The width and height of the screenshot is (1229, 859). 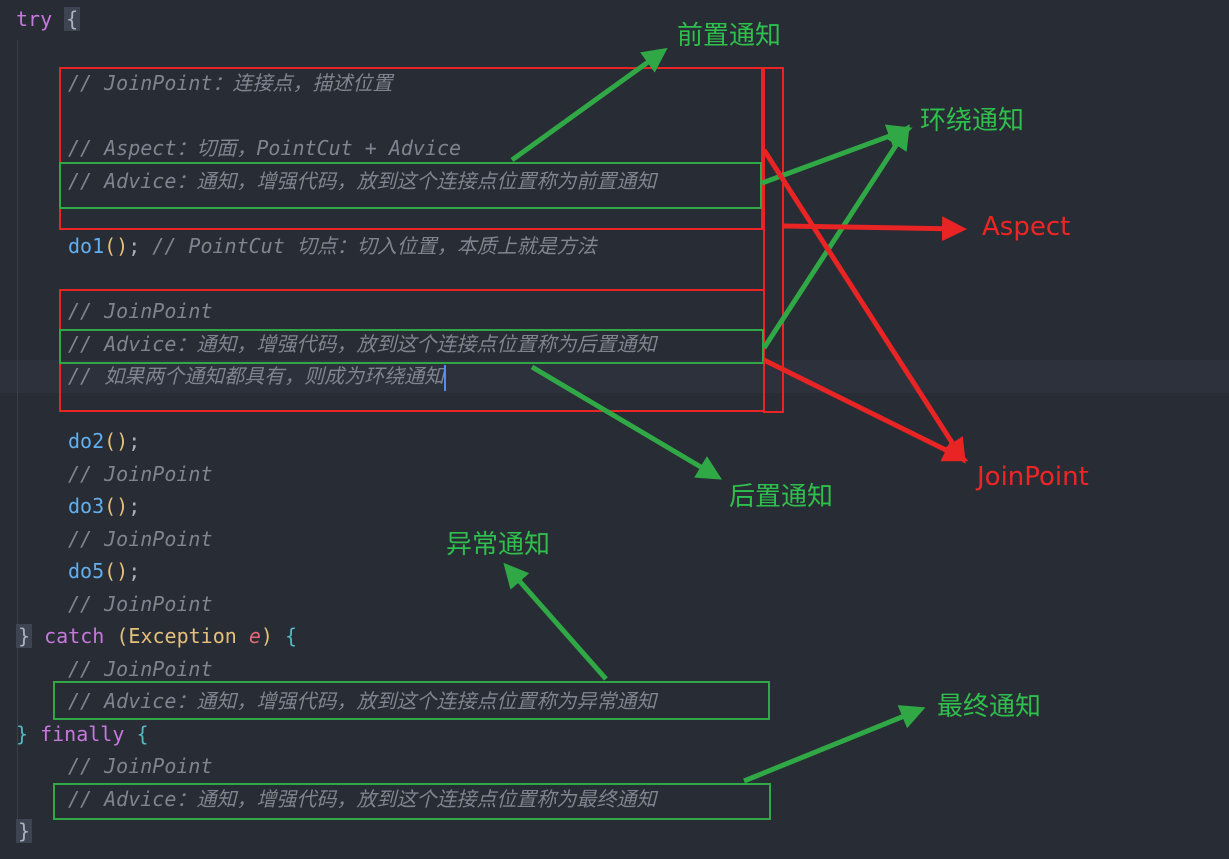 I want to click on label-before-advice: 前置通知, so click(x=729, y=36).